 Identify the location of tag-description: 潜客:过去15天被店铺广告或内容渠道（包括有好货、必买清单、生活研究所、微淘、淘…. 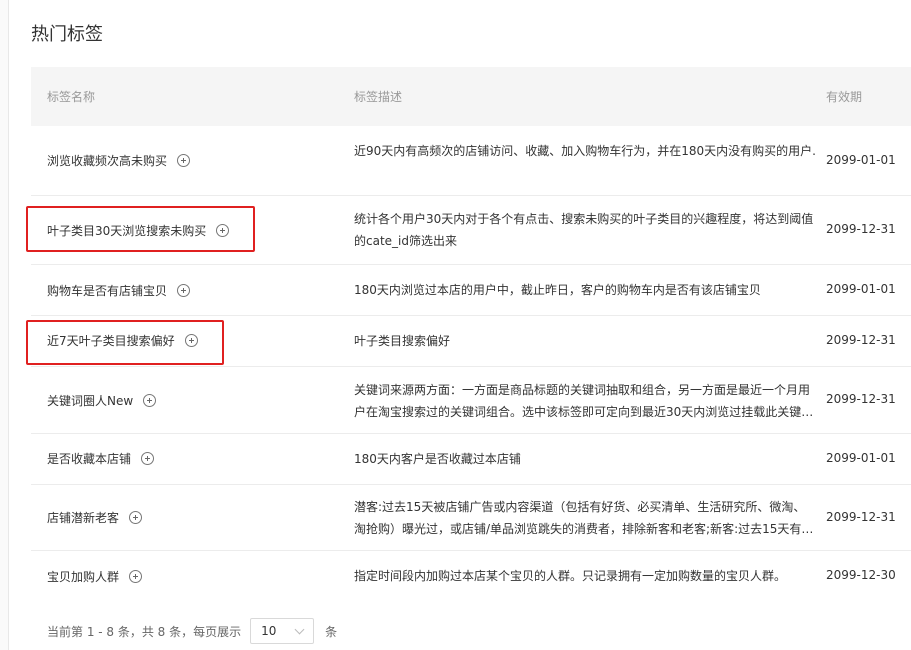
(584, 518).